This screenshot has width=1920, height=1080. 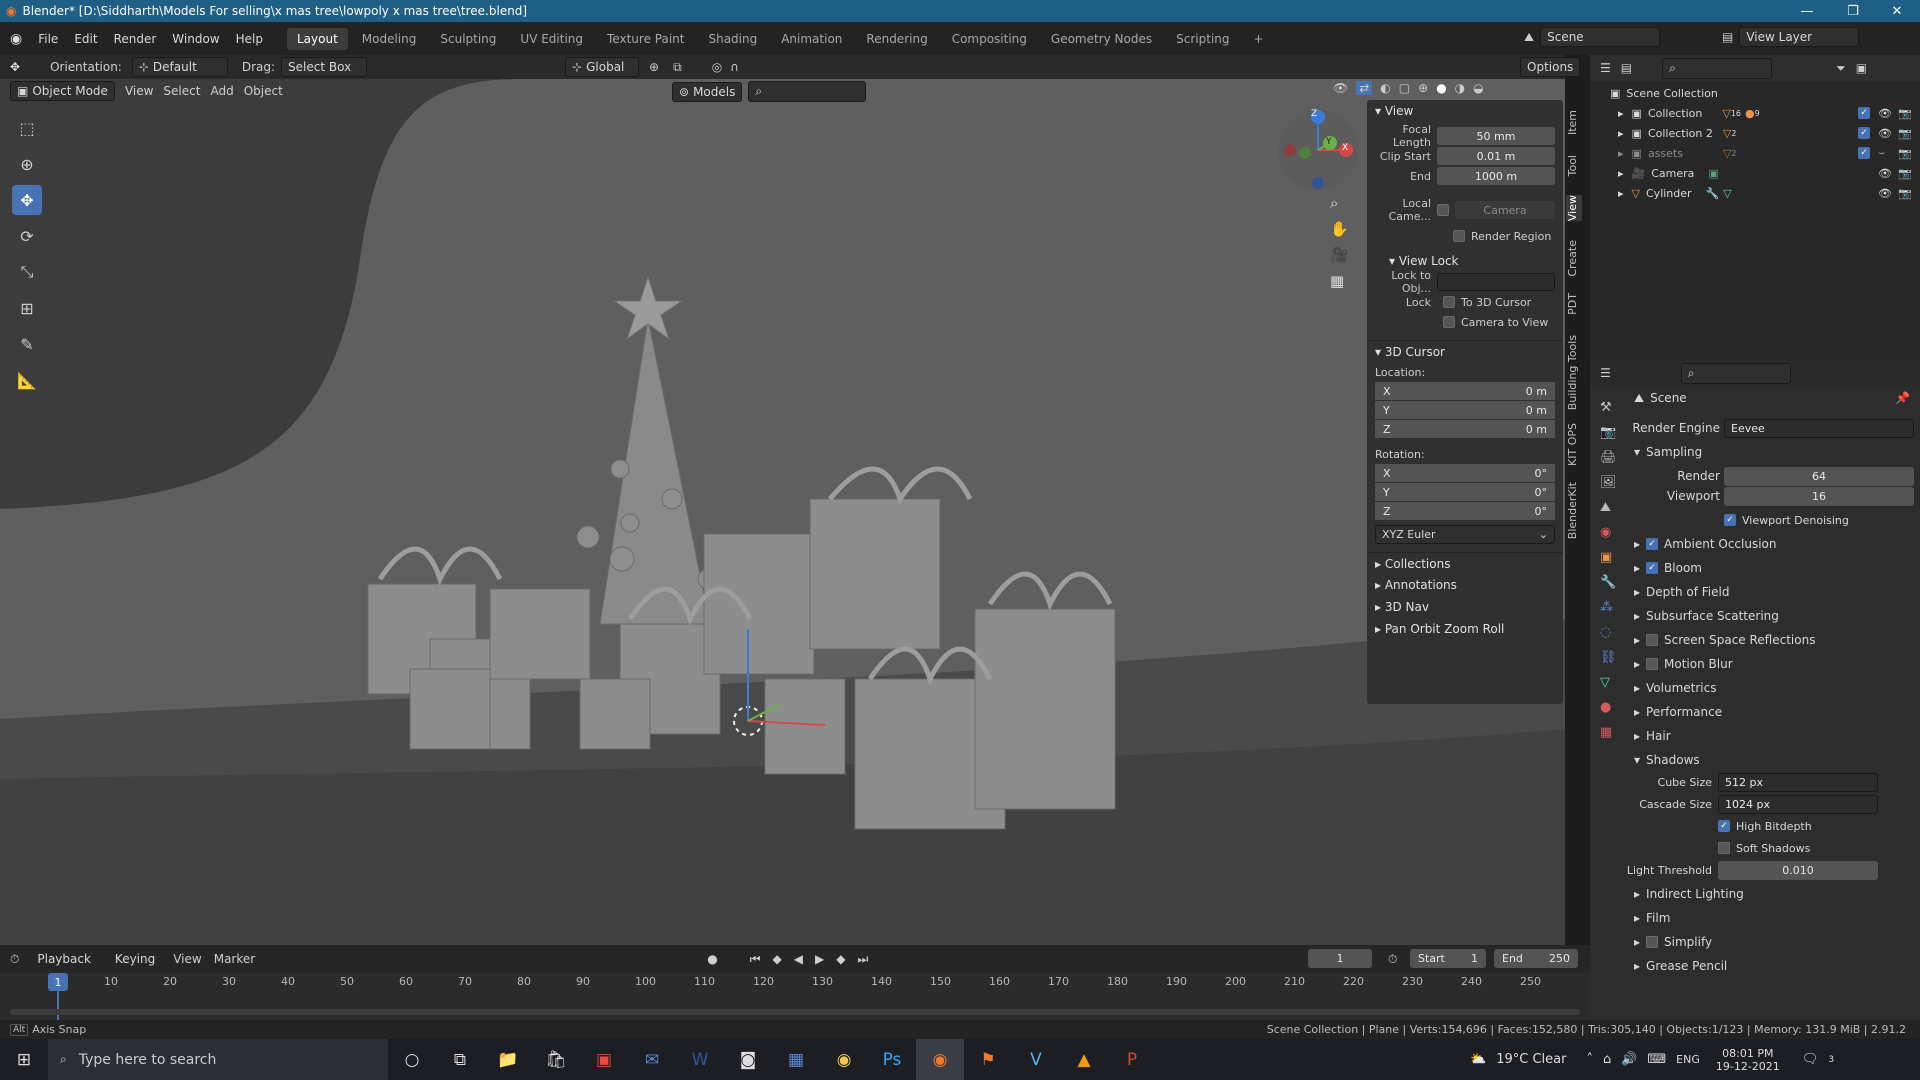 What do you see at coordinates (1773, 712) in the screenshot?
I see `performance-panel: ▸ Performance` at bounding box center [1773, 712].